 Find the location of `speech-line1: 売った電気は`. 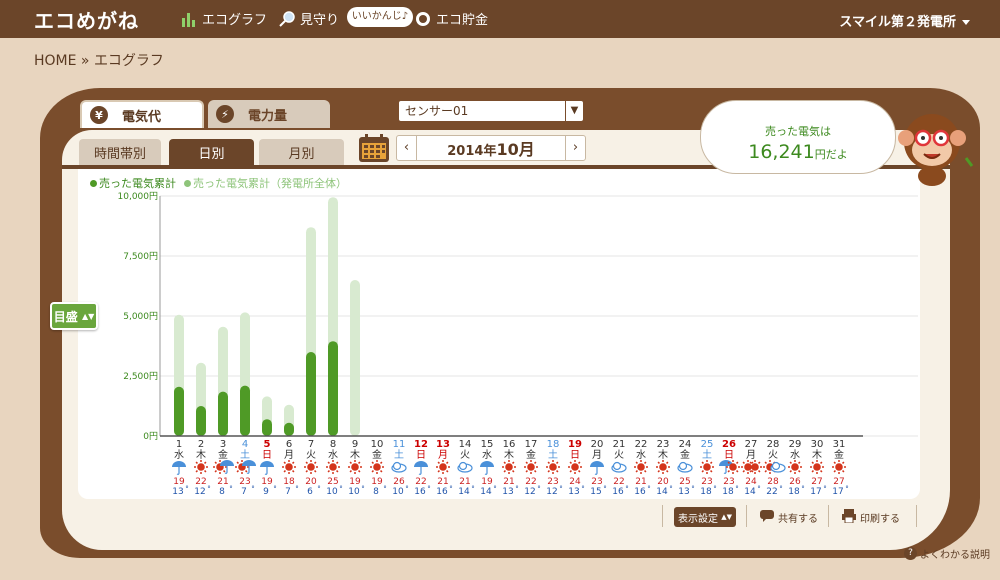

speech-line1: 売った電気は is located at coordinates (798, 131).